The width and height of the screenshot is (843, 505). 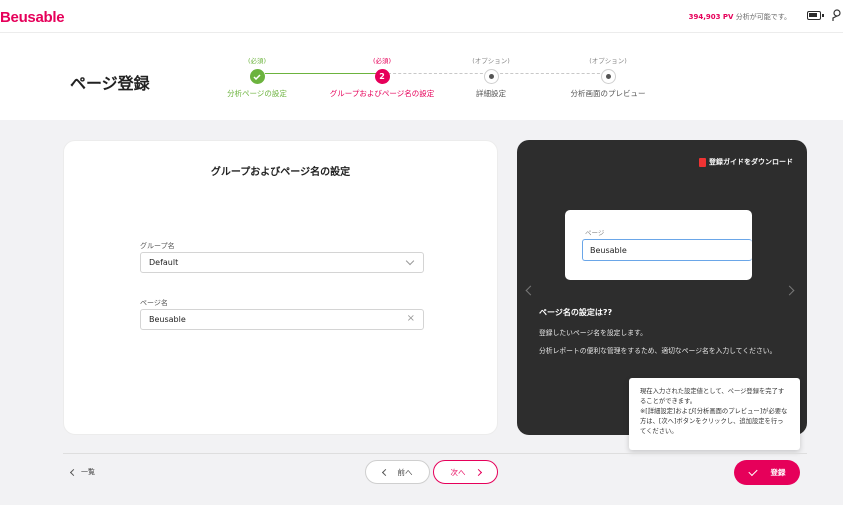 What do you see at coordinates (595, 233) in the screenshot?
I see `preview-label: ページ` at bounding box center [595, 233].